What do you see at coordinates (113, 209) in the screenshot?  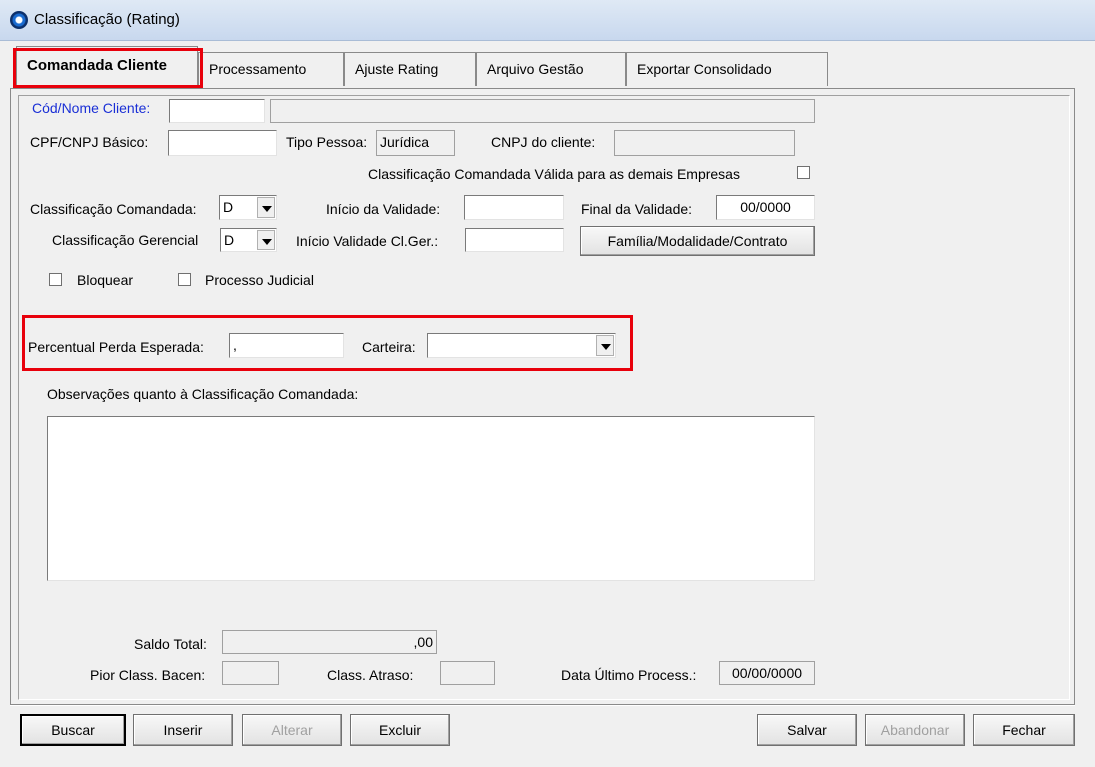 I see `classif-comandada-label: Classificação Comandada:` at bounding box center [113, 209].